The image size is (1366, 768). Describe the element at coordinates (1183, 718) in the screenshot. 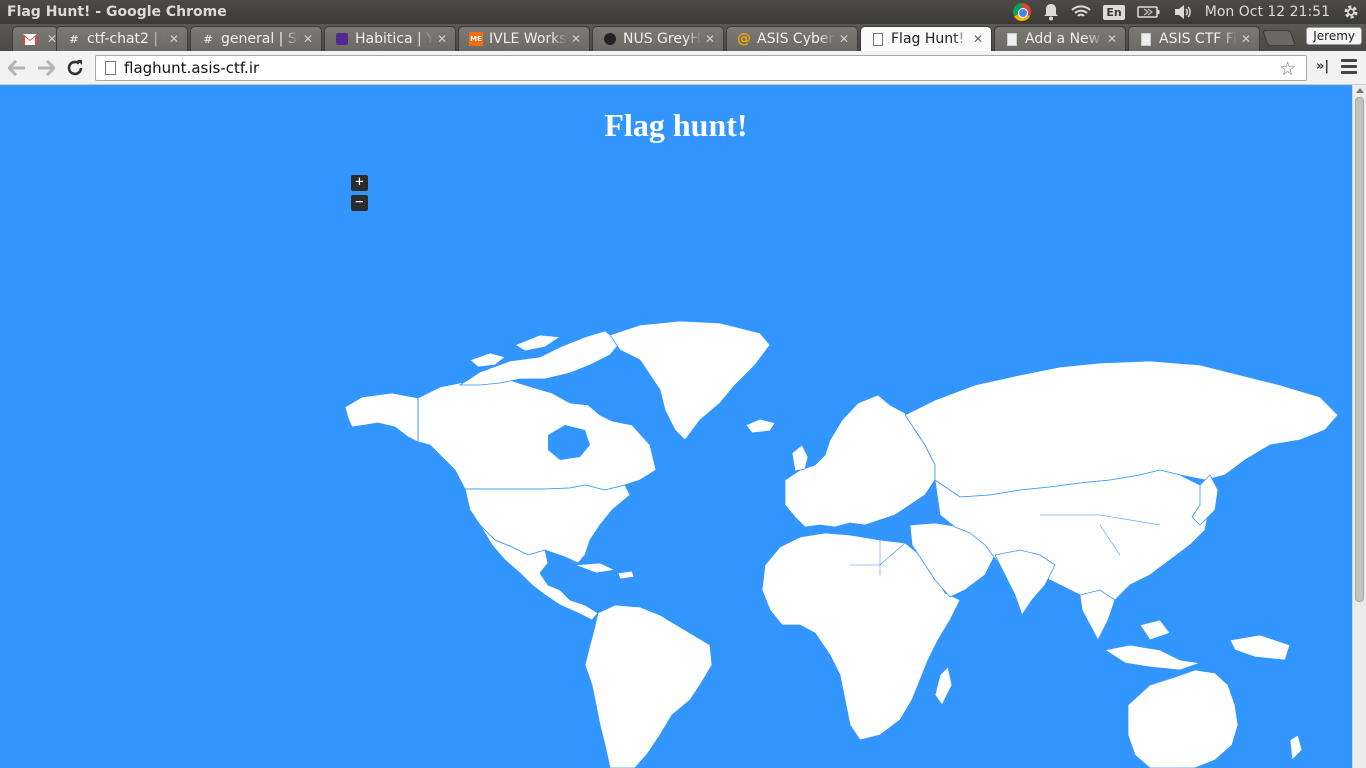

I see `map-region-australia` at that location.